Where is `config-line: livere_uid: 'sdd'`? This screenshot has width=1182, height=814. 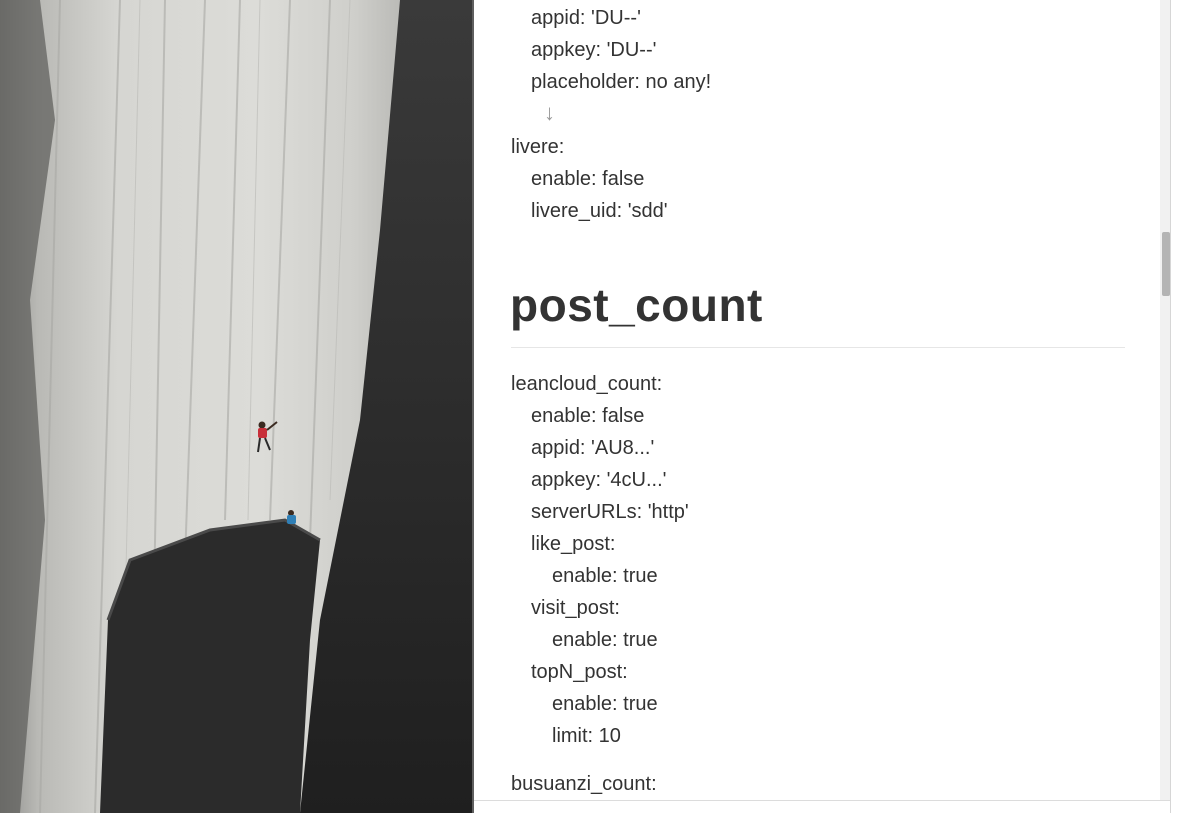
config-line: livere_uid: 'sdd' is located at coordinates (599, 211).